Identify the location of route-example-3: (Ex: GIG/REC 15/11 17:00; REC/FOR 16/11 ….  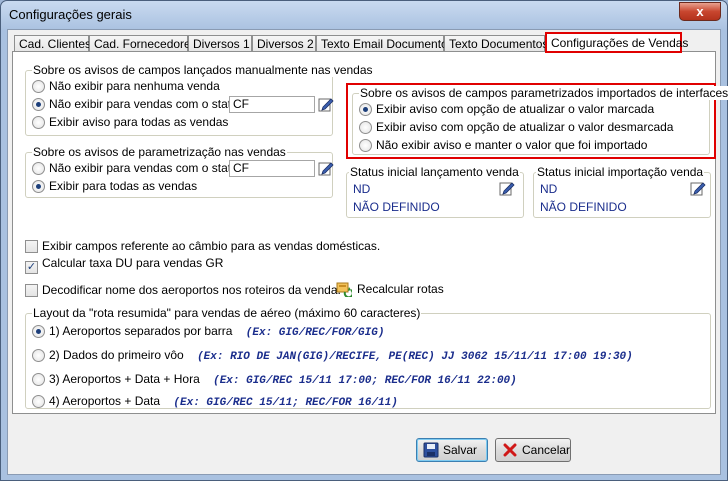
(365, 381).